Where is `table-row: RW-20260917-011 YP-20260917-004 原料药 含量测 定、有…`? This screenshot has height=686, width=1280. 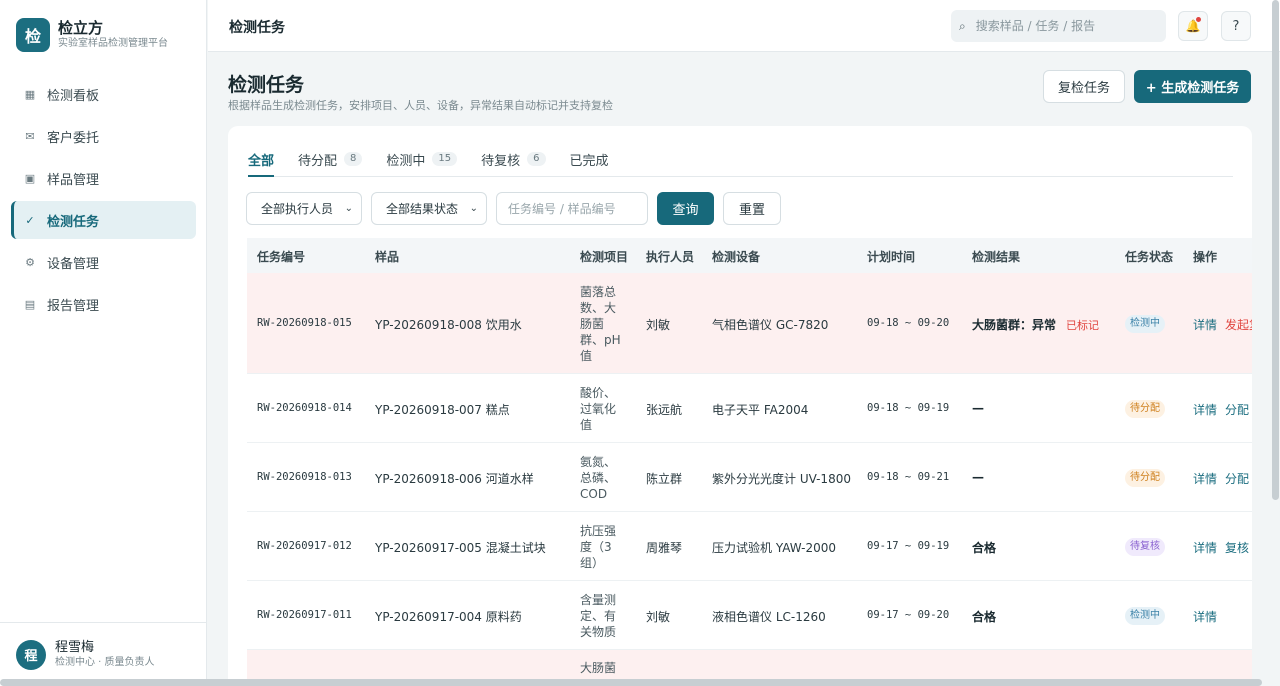 table-row: RW-20260917-011 YP-20260917-004 原料药 含量测 定、有… is located at coordinates (749, 615).